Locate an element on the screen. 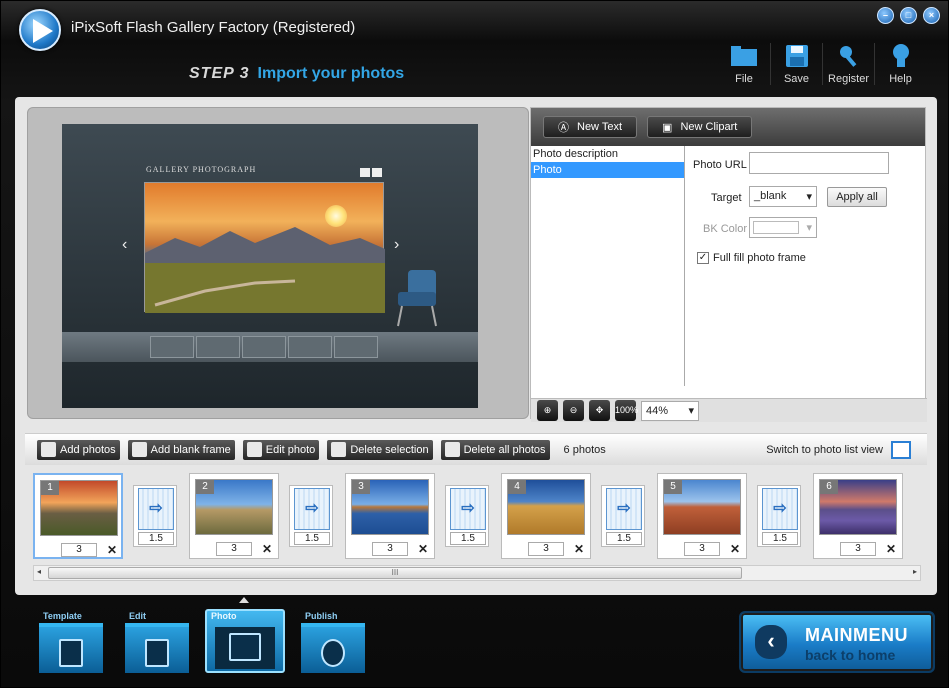  delete-all-photos-button: Delete all photos is located at coordinates (495, 449).